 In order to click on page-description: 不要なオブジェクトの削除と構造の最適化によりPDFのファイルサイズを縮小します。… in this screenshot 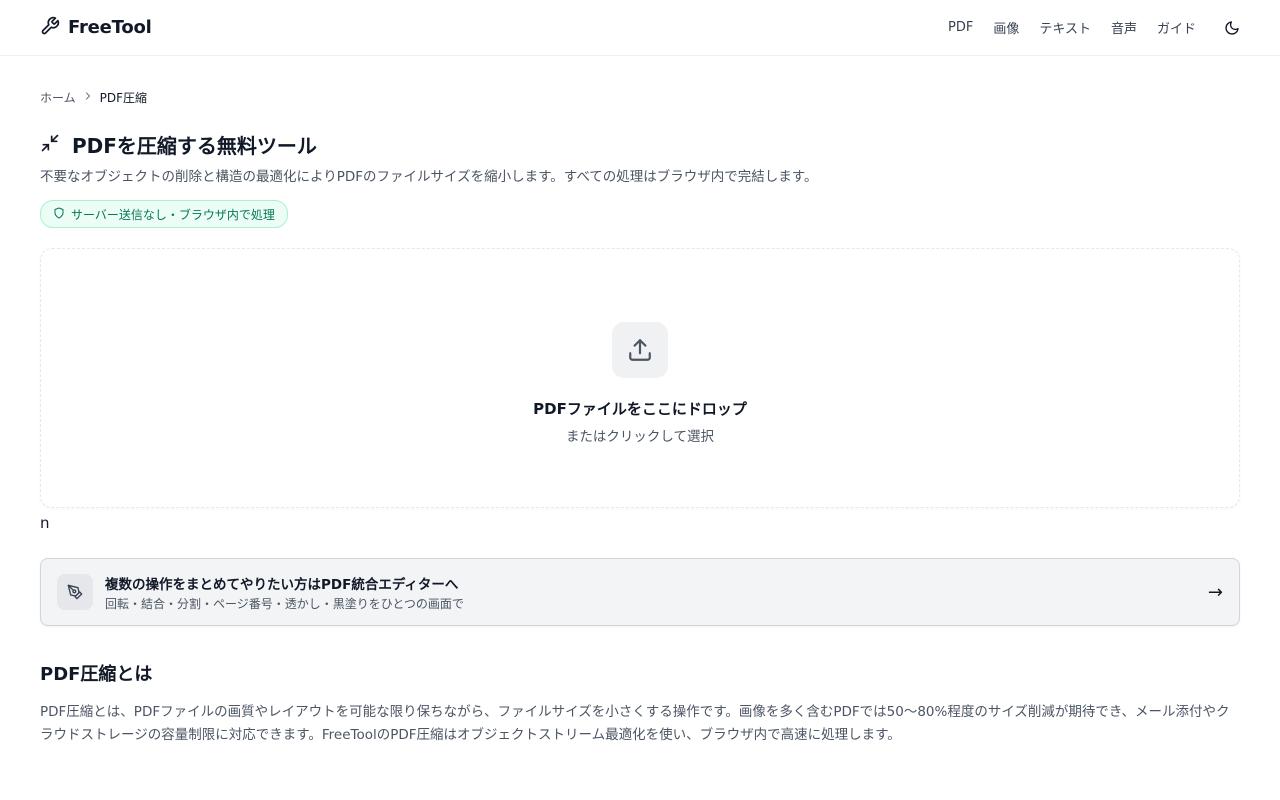, I will do `click(429, 177)`.